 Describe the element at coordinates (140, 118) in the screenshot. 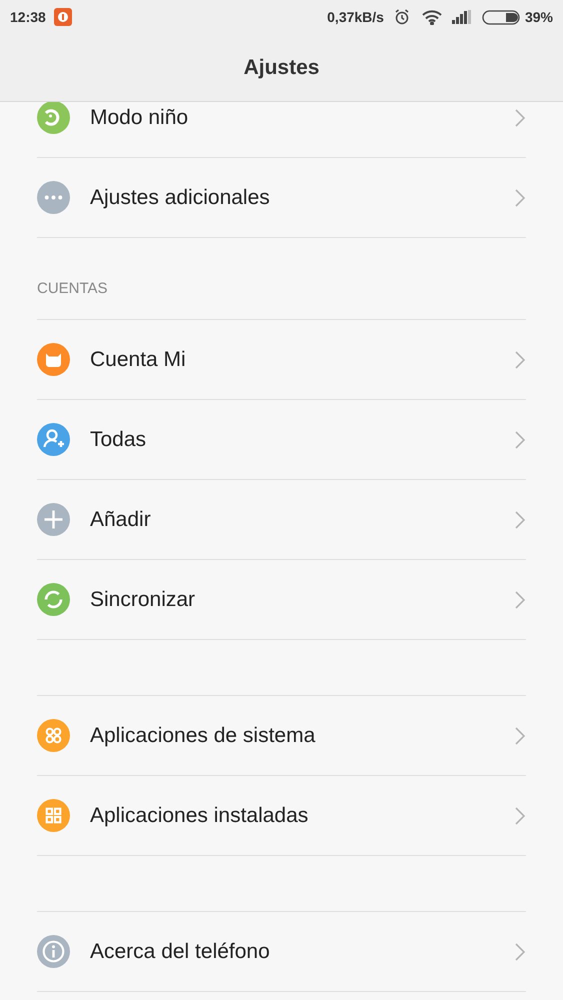

I see `item-label: Modo niño` at that location.